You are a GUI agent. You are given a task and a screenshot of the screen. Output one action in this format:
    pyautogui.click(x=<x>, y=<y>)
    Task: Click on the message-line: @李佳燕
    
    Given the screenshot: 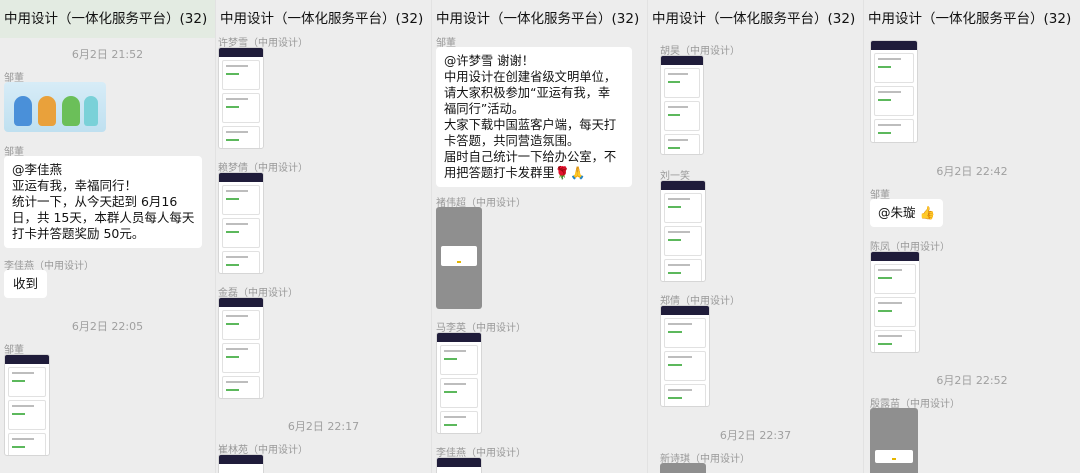 What is the action you would take?
    pyautogui.click(x=37, y=169)
    